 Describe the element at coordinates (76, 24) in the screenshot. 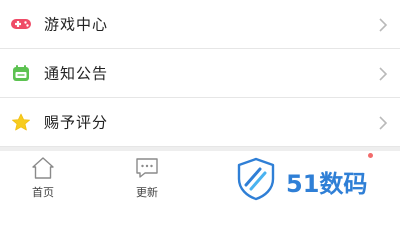

I see `menu-item-label: 游戏中心` at that location.